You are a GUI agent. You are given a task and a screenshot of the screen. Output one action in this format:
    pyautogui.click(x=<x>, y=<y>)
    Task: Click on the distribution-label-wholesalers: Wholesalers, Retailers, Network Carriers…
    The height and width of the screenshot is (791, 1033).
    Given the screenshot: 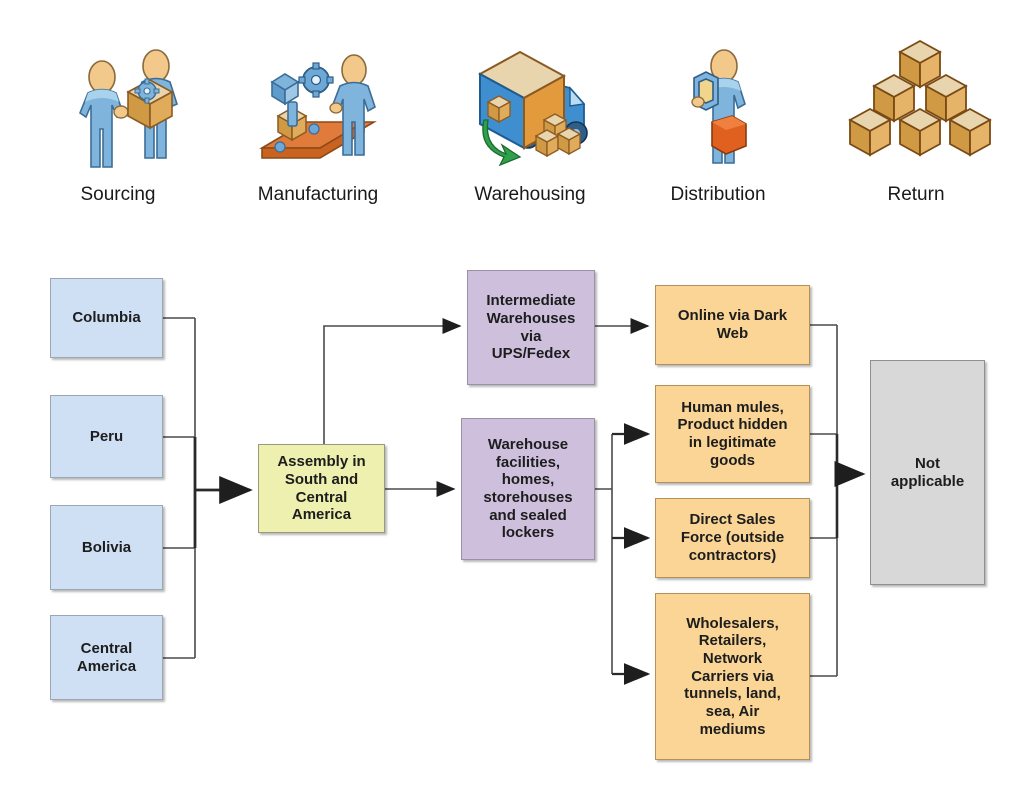 What is the action you would take?
    pyautogui.click(x=732, y=676)
    